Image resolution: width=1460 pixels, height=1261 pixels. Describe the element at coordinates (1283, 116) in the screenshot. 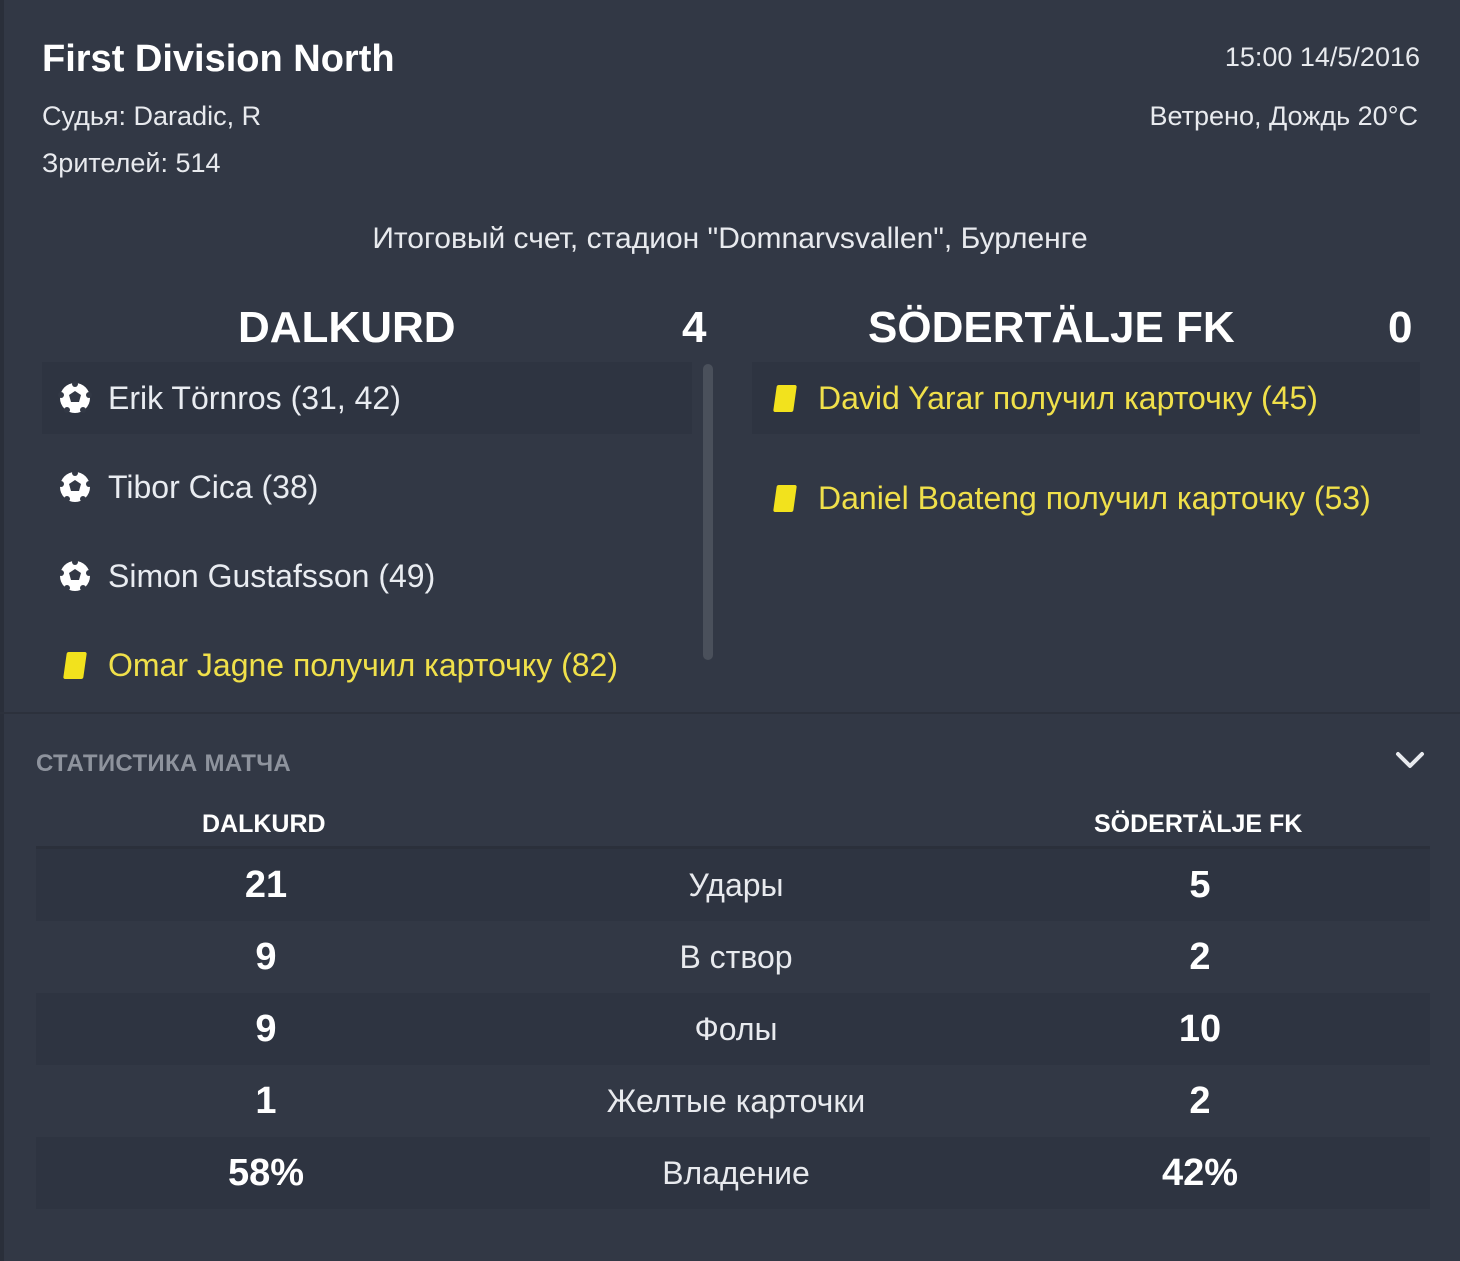

I see `weather-info: Ветрено, Дождь 20°C` at that location.